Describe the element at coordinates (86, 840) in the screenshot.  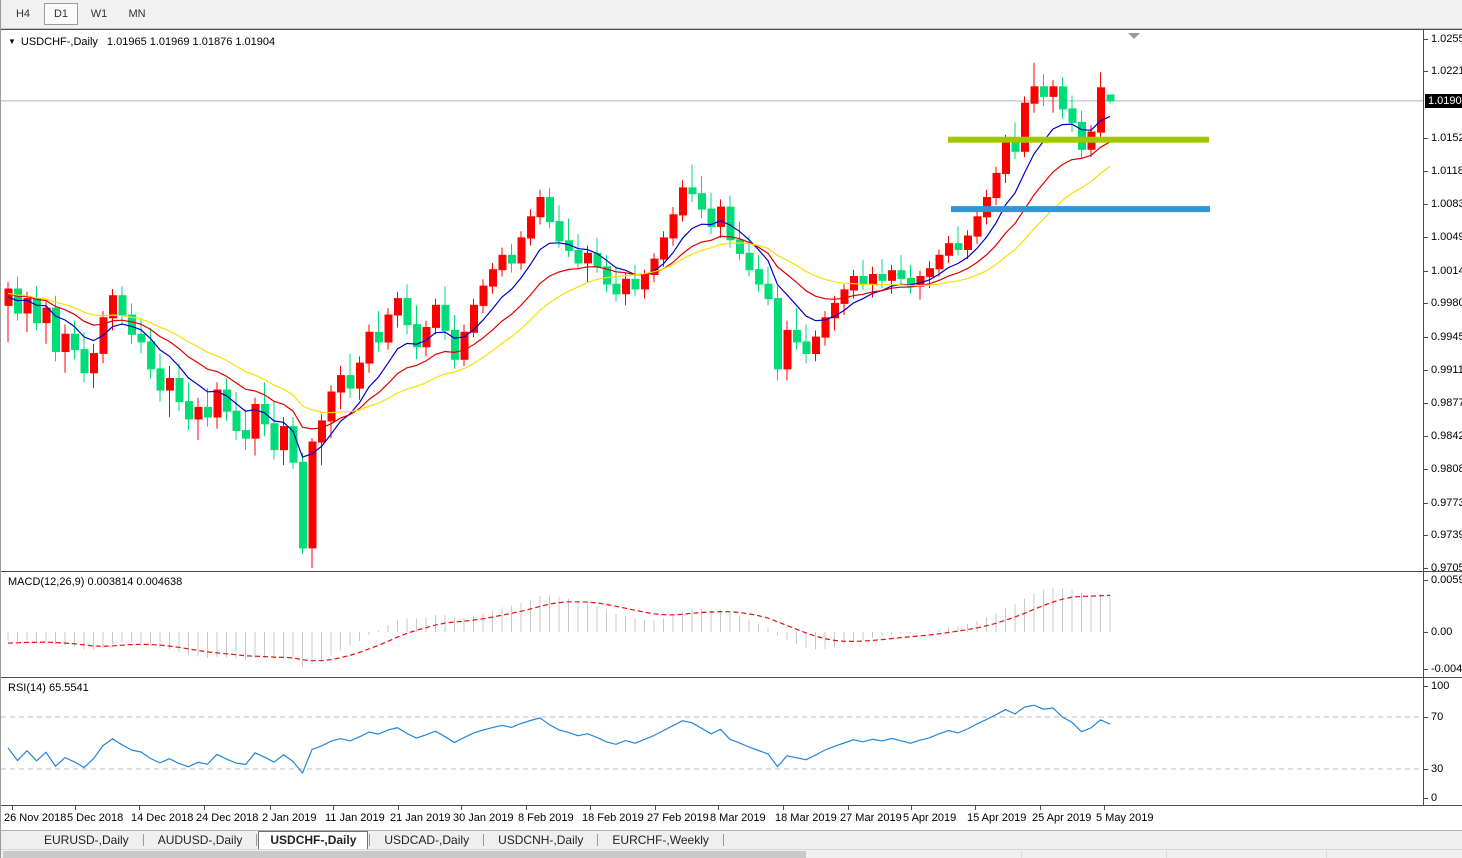
I see `chart-tab-eurusddaily: EURUSD-,Daily` at that location.